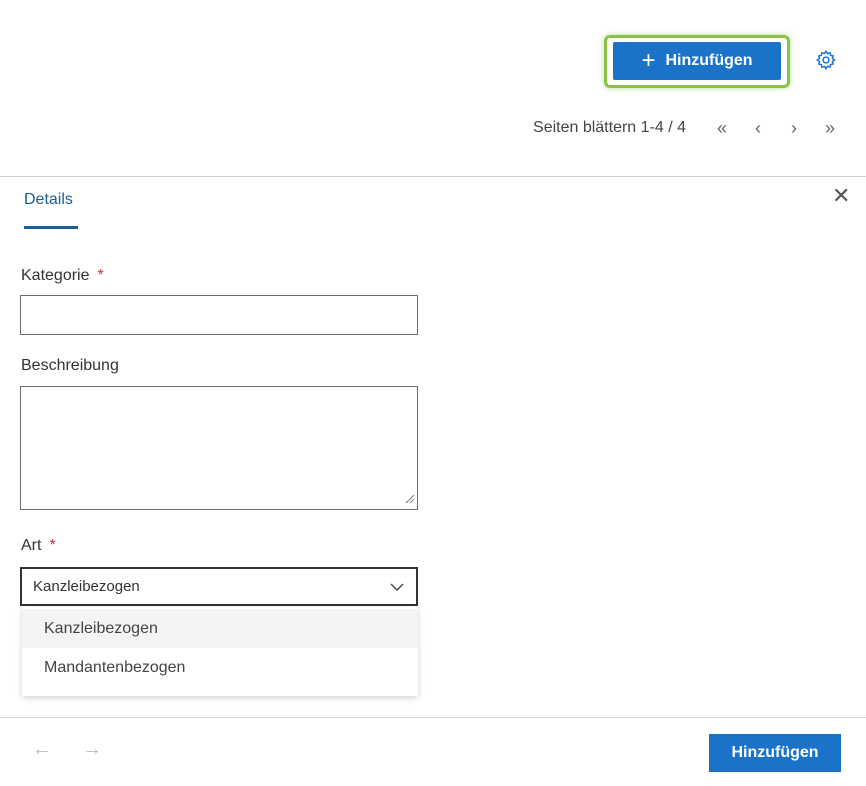  I want to click on pagination-text: Seiten blättern 1-4 / 4, so click(609, 127).